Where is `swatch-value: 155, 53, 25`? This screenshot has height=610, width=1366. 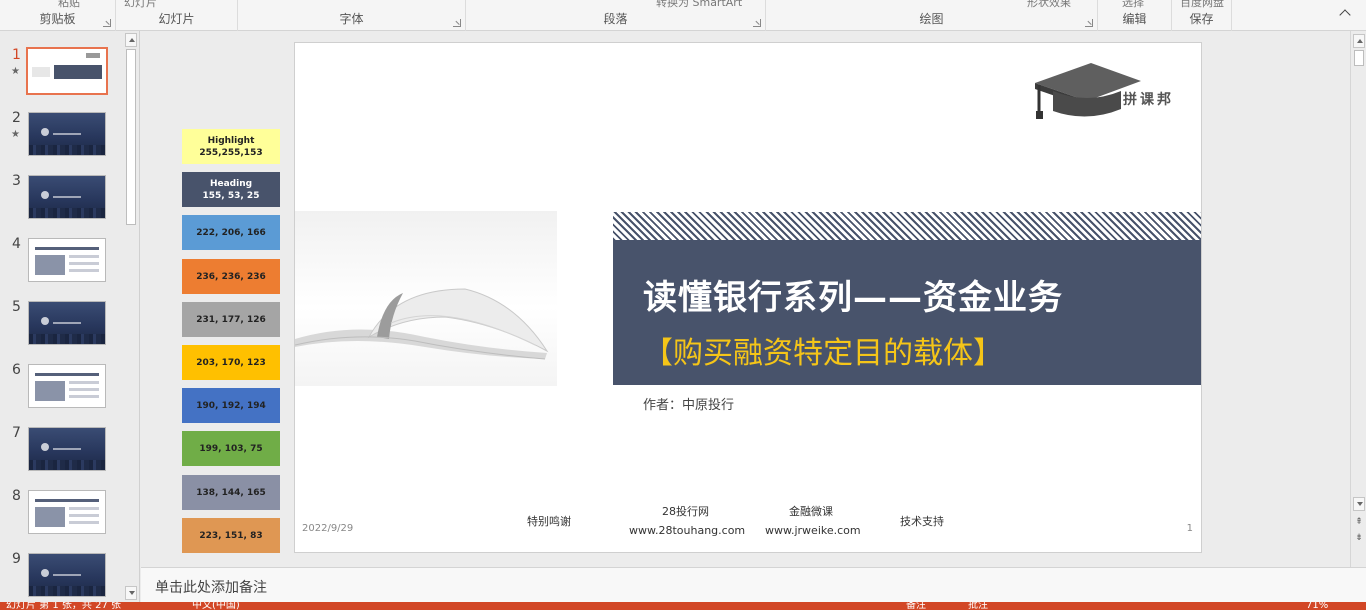 swatch-value: 155, 53, 25 is located at coordinates (231, 195).